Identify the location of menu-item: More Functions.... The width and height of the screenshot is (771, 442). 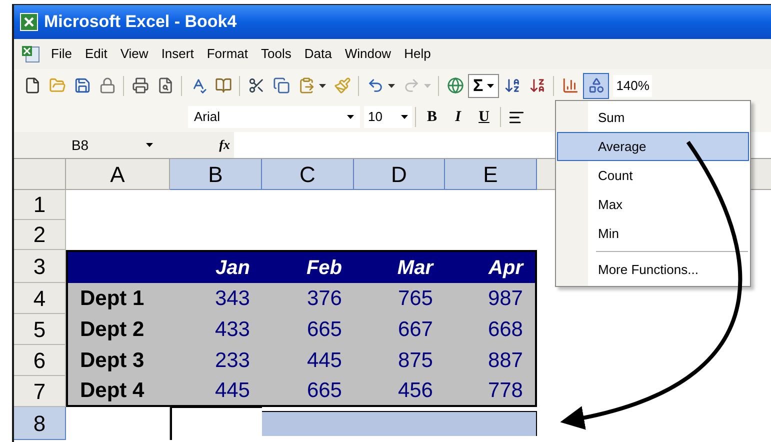
(653, 269).